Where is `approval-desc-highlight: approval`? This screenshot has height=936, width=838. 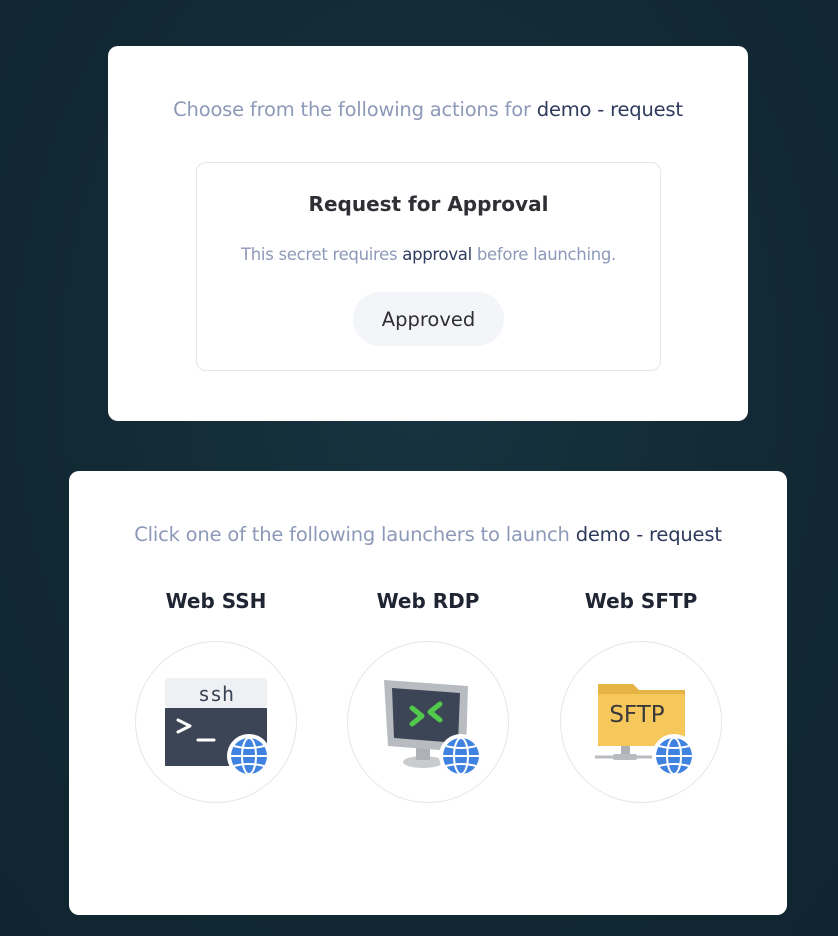
approval-desc-highlight: approval is located at coordinates (437, 254).